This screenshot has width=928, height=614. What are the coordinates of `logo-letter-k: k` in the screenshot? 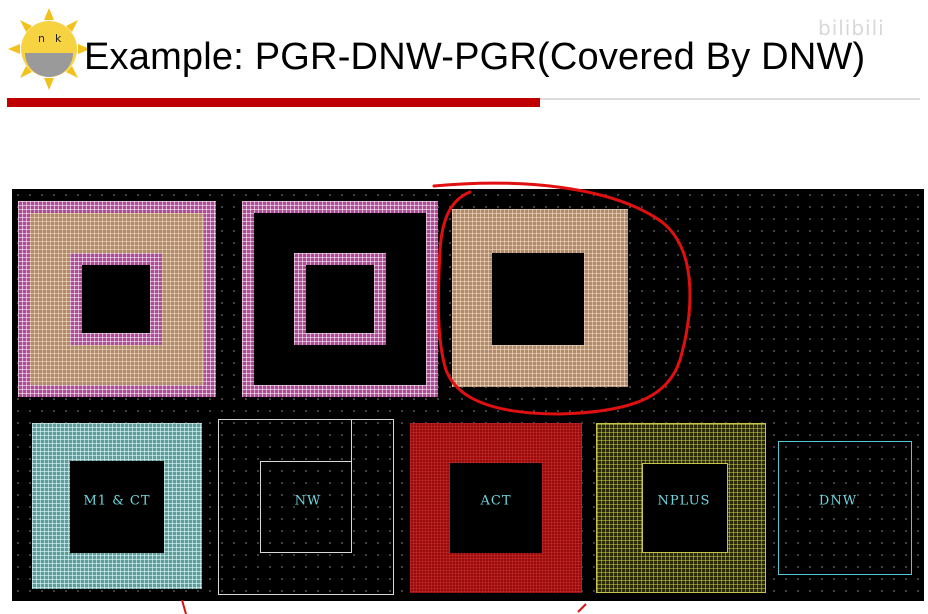 It's located at (58, 38).